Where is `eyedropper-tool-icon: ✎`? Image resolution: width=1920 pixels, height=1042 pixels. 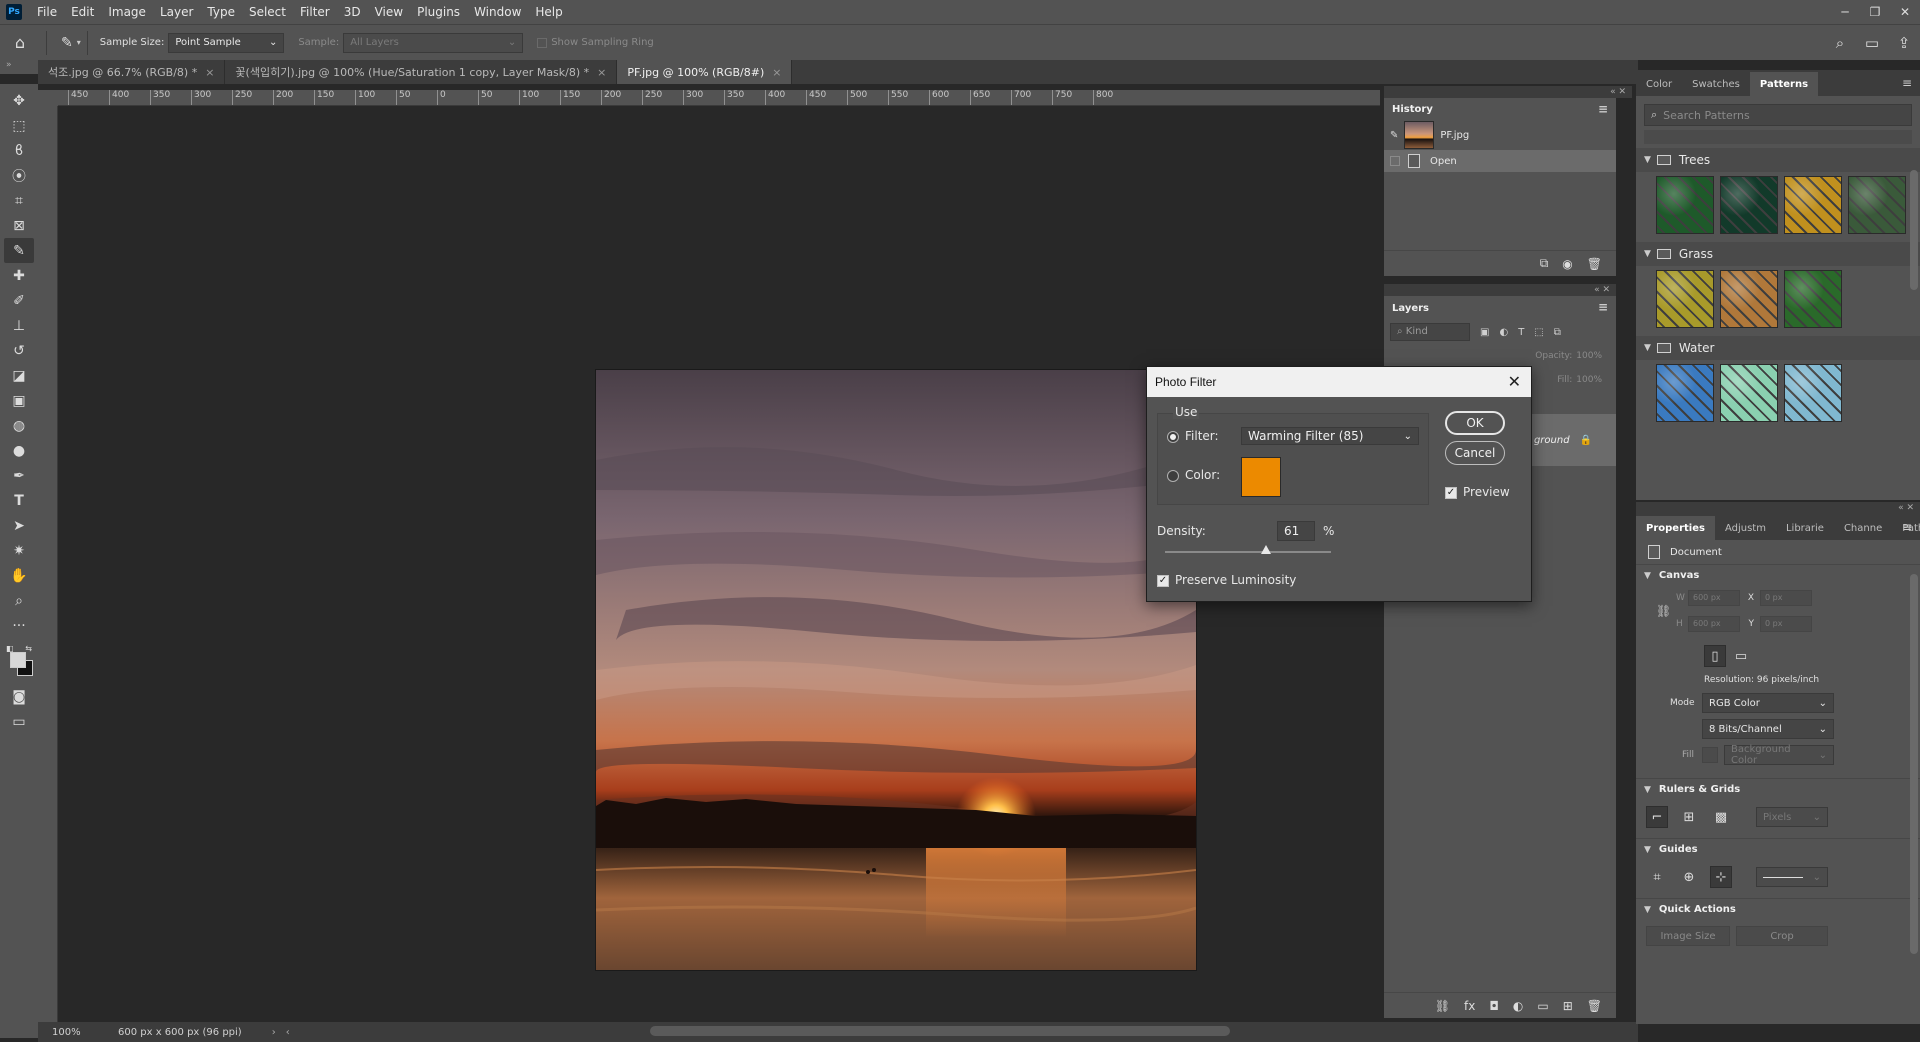
eyedropper-tool-icon: ✎ is located at coordinates (19, 250).